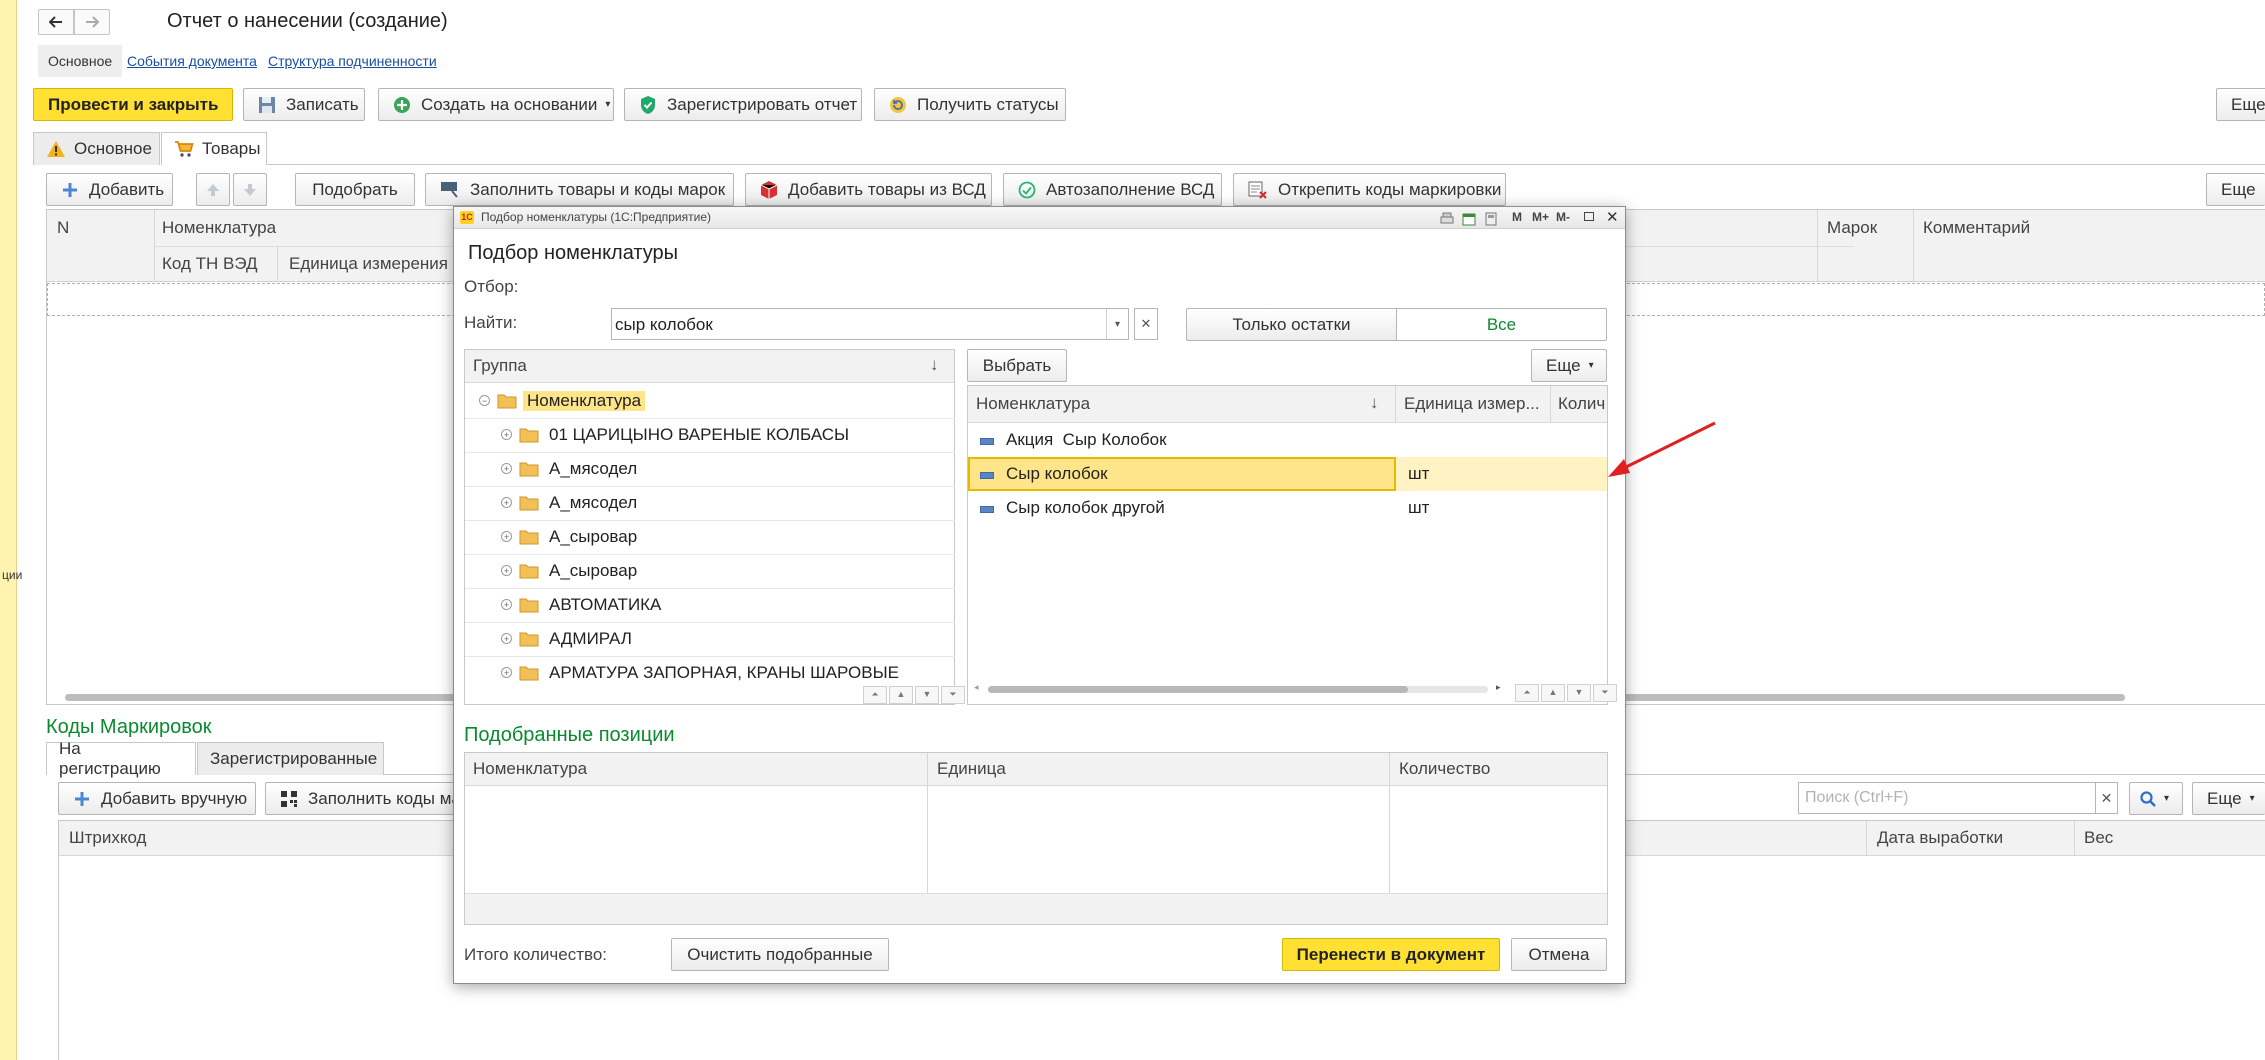 This screenshot has height=1060, width=2265. I want to click on fill-codes-button: Заполнить коды ма, so click(365, 798).